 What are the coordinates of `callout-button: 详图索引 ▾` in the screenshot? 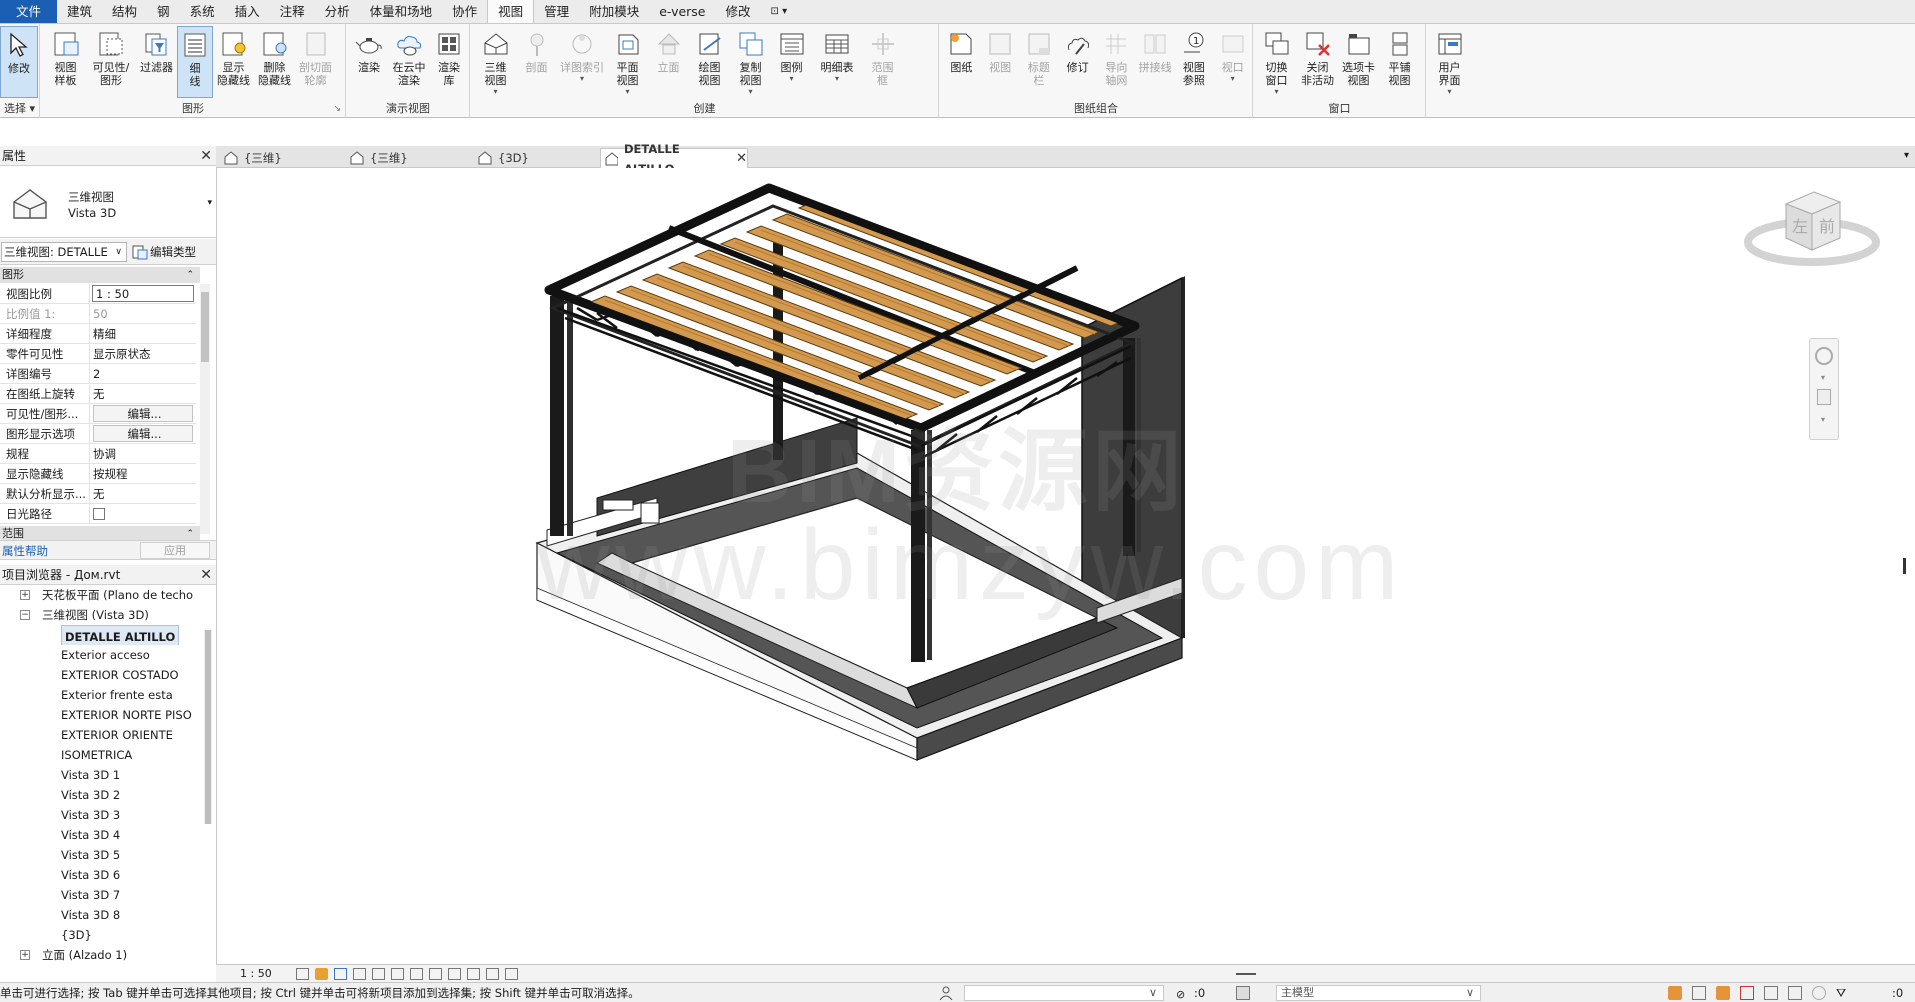 It's located at (582, 62).